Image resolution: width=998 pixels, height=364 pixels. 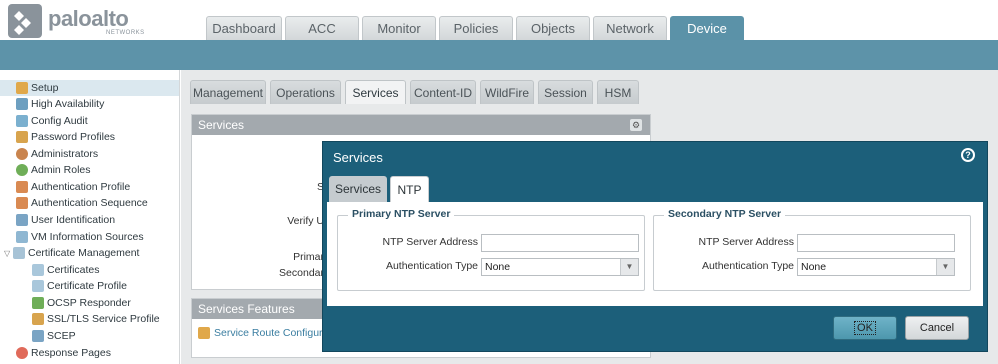 I want to click on scep-icon, so click(x=38, y=336).